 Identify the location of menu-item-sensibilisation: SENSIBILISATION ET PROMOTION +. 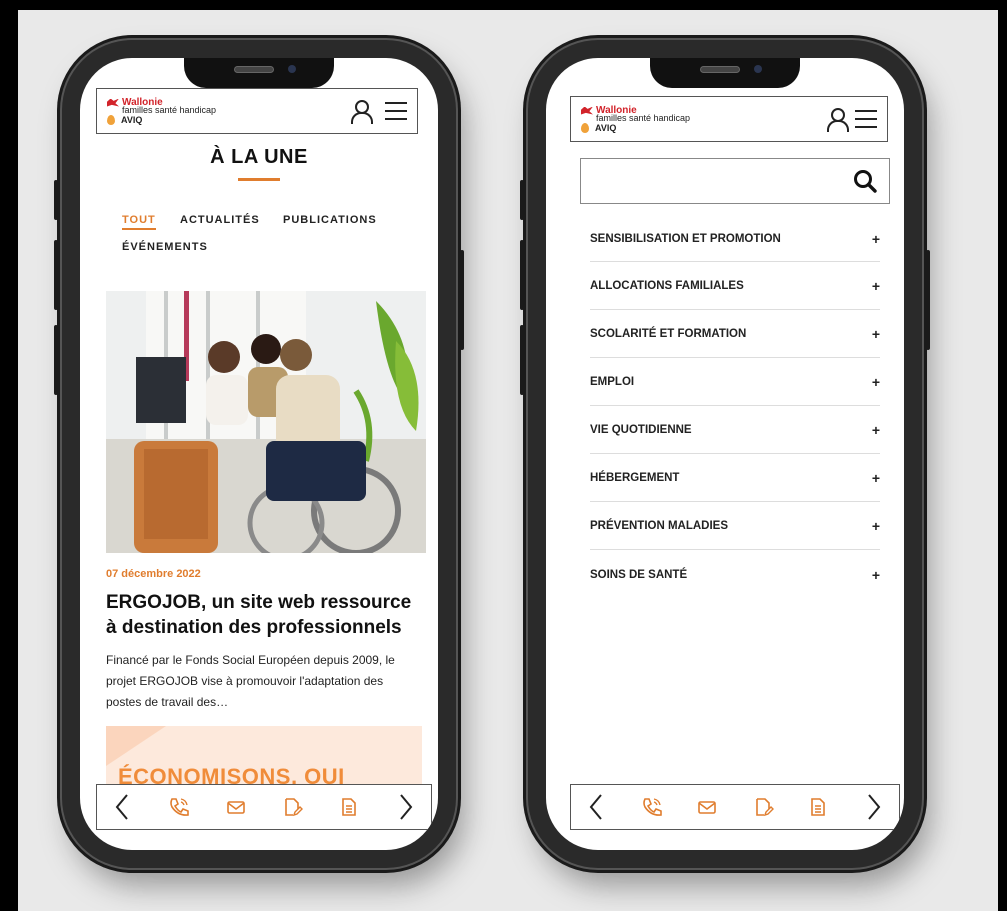
(735, 239).